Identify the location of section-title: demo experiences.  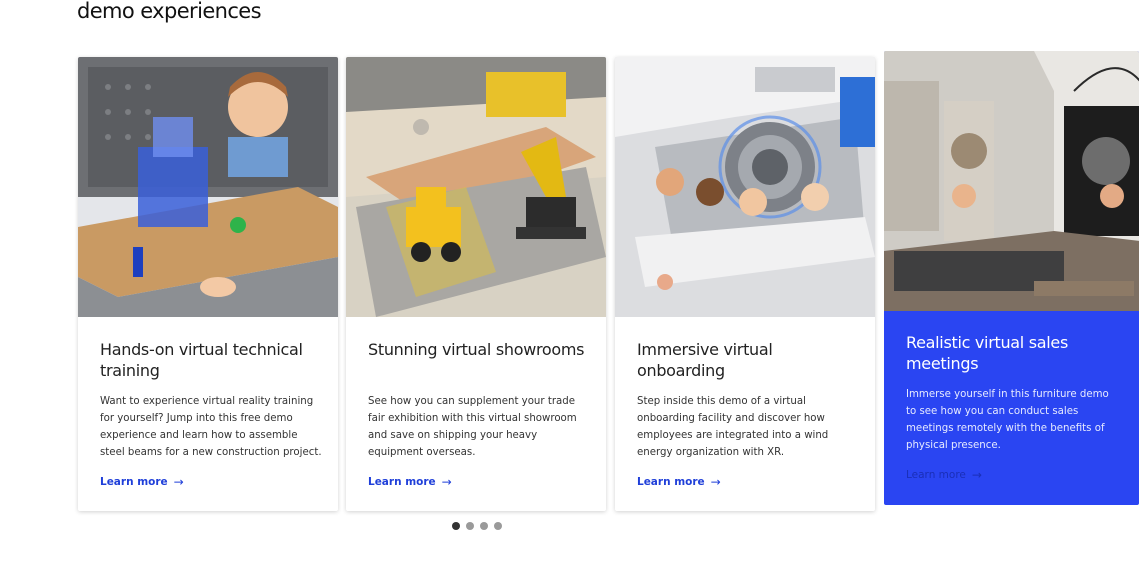
(169, 11).